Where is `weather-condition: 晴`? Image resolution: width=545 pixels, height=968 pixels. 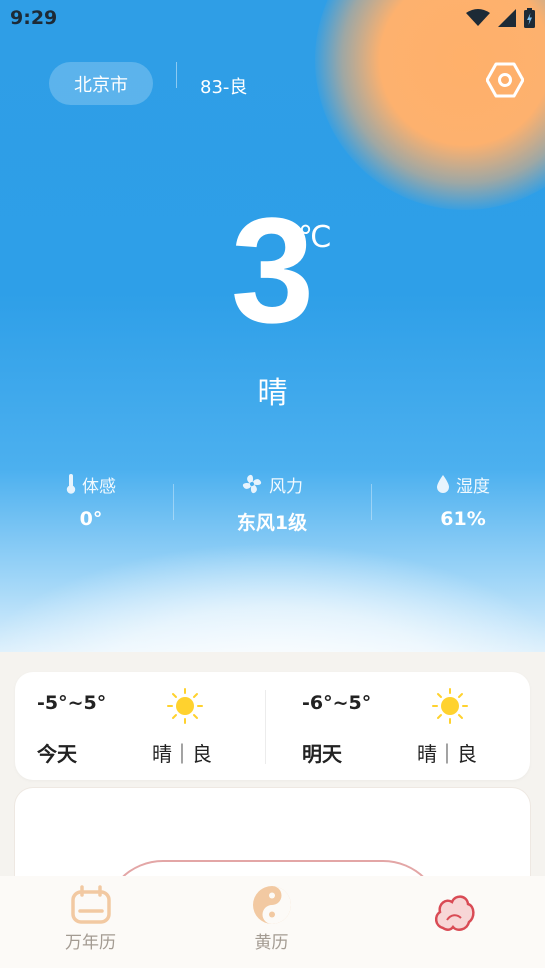
weather-condition: 晴 is located at coordinates (272, 393).